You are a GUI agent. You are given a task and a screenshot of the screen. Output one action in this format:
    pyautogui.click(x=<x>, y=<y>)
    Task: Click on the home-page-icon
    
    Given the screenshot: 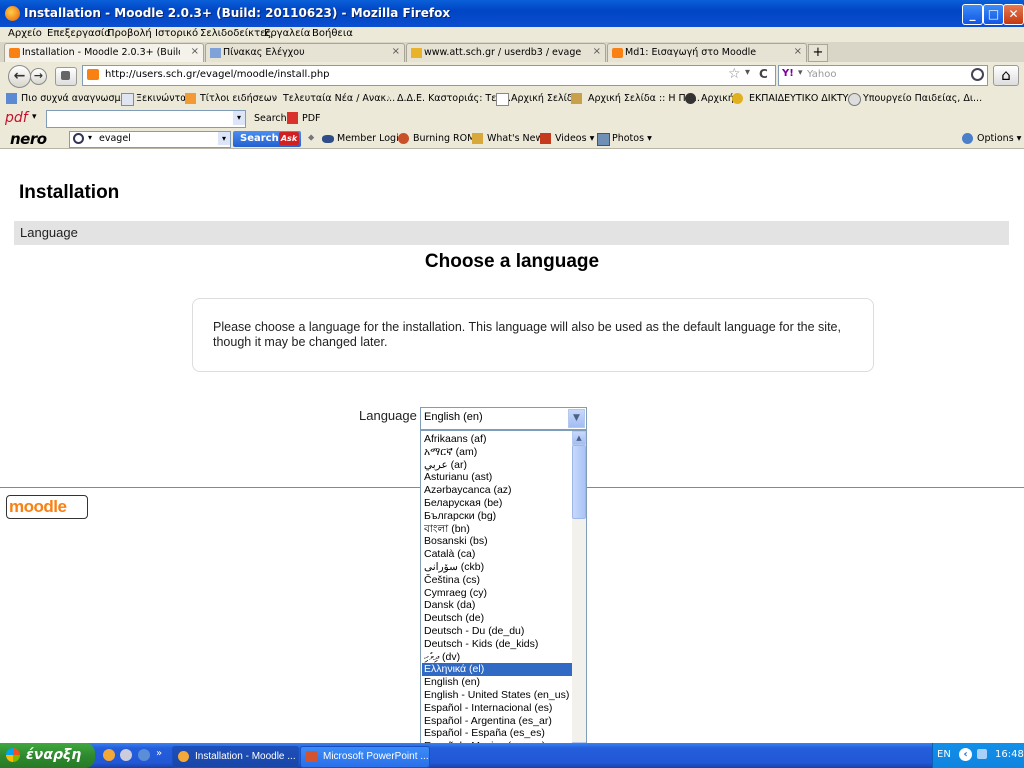 What is the action you would take?
    pyautogui.click(x=576, y=98)
    